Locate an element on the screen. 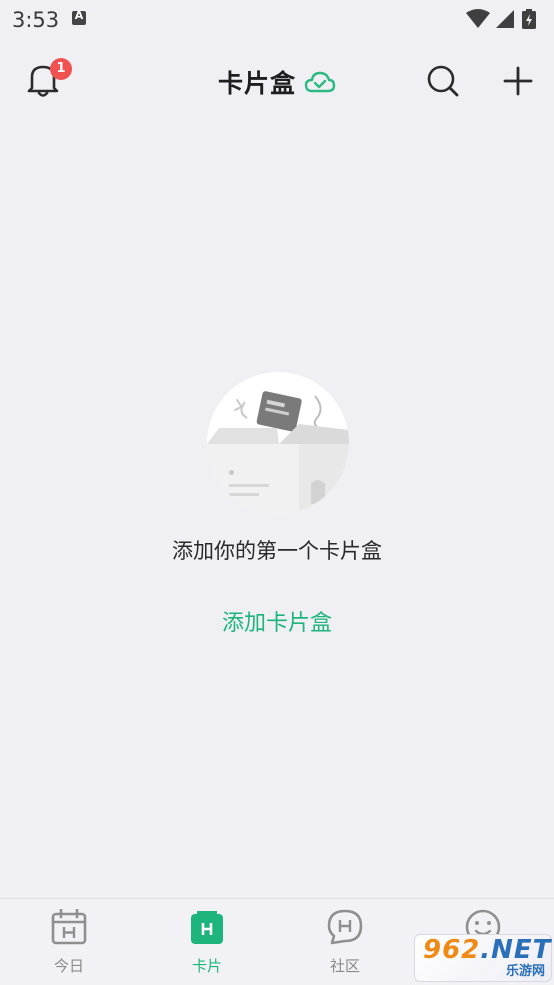 This screenshot has height=985, width=554. empty-box-illustration is located at coordinates (278, 443).